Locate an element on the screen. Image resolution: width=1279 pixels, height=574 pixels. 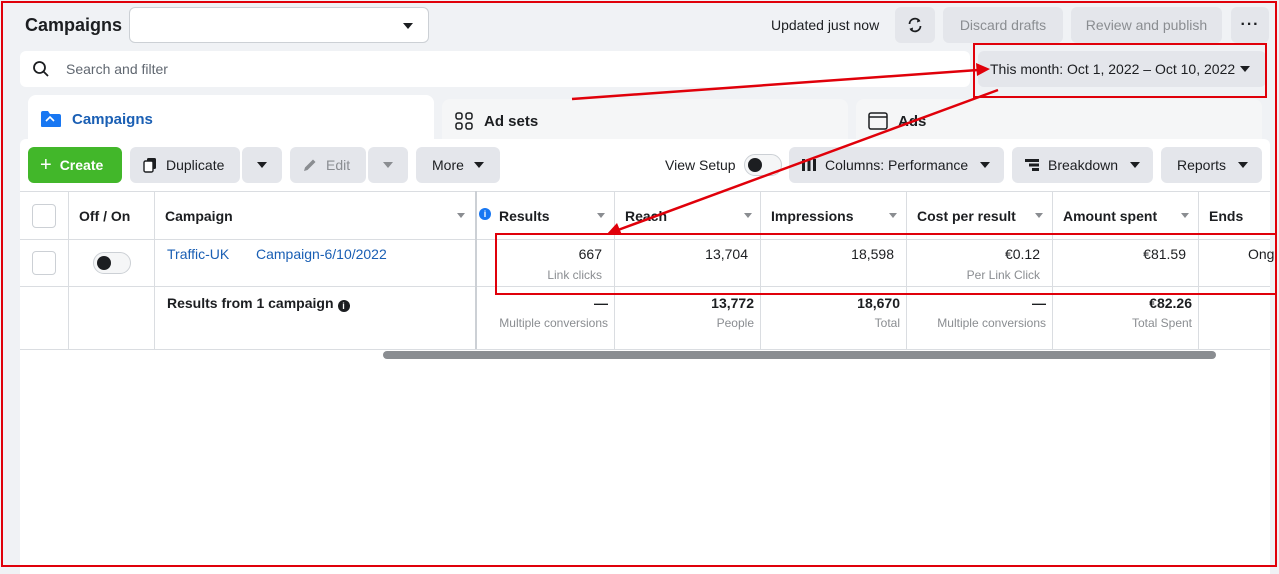
frozen-col-divider is located at coordinates (476, 270).